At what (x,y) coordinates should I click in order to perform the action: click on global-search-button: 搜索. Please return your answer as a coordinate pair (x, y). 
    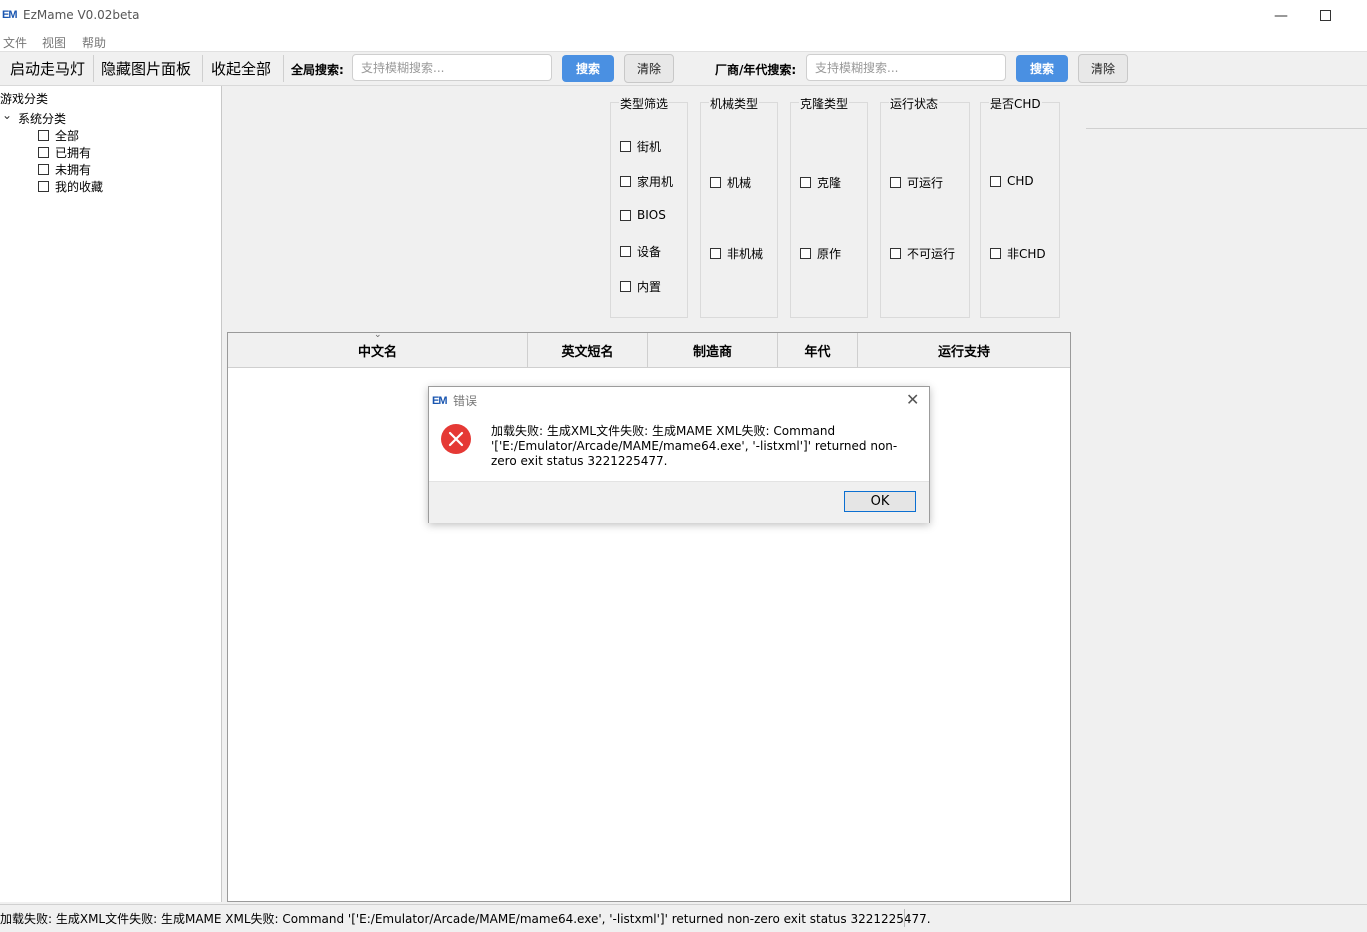
    Looking at the image, I should click on (588, 68).